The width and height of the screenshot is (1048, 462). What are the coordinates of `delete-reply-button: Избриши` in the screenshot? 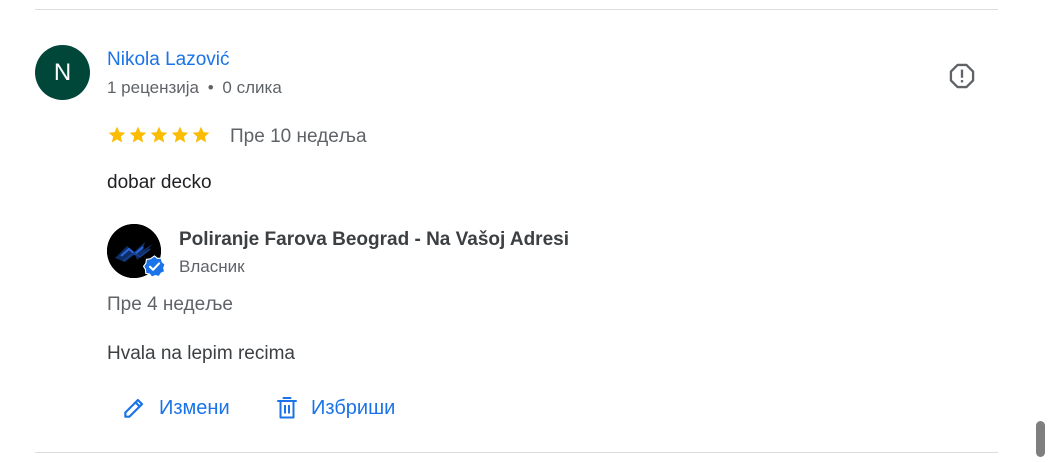 It's located at (335, 408).